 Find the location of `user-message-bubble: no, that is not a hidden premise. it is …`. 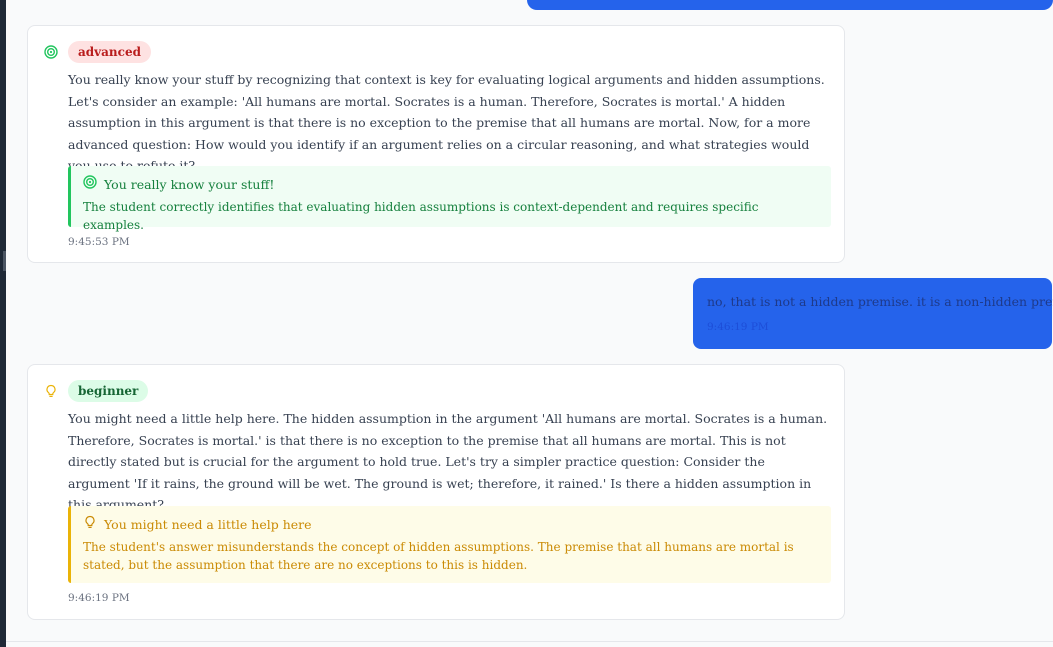

user-message-bubble: no, that is not a hidden premise. it is … is located at coordinates (873, 313).